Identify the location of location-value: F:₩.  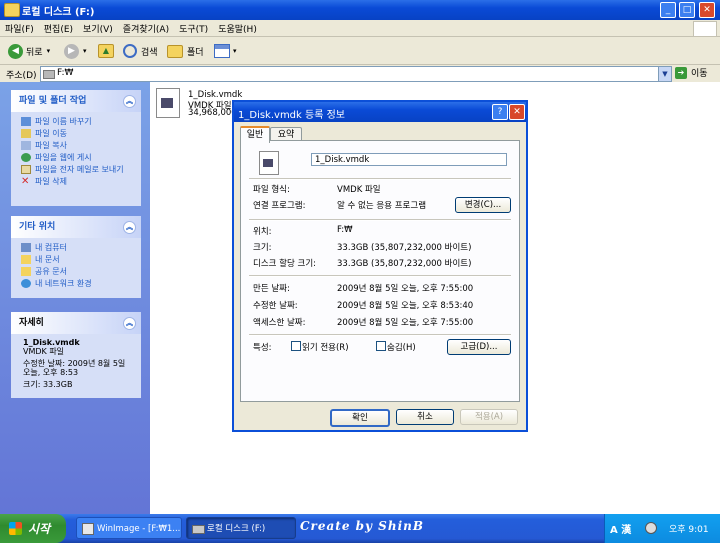
(345, 230).